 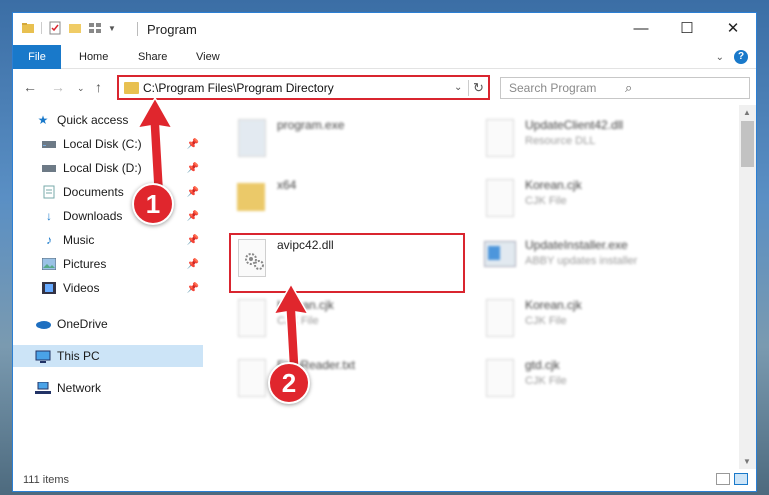 I want to click on status-bar: 111 items, so click(x=384, y=480).